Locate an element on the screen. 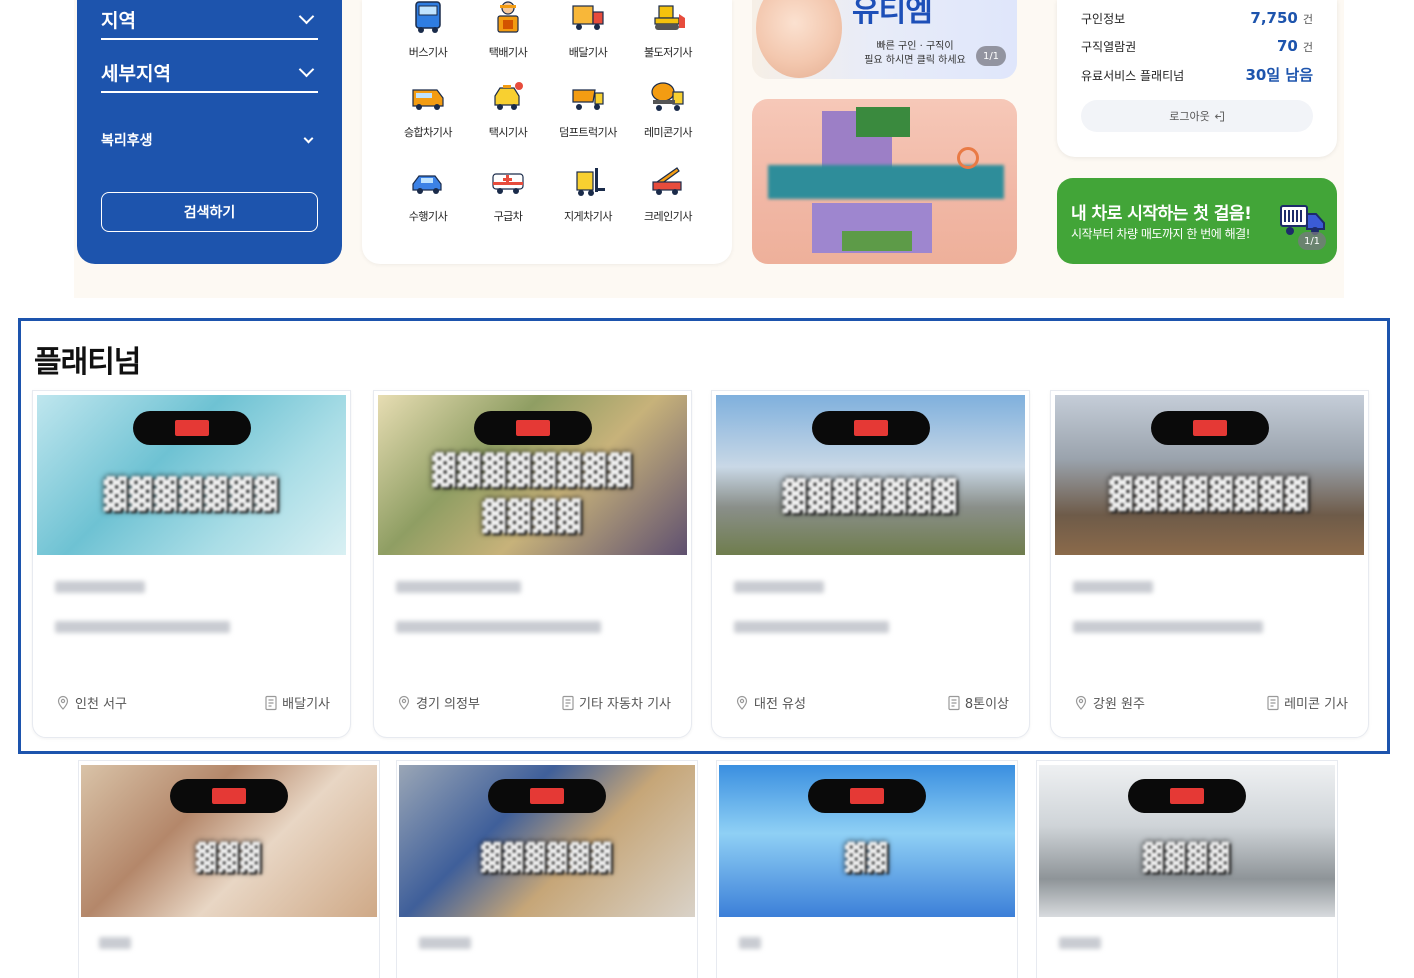 The width and height of the screenshot is (1414, 978). green-banner-sub: 시작부터 차량 매도까지 한 번에 해결! is located at coordinates (1160, 234).